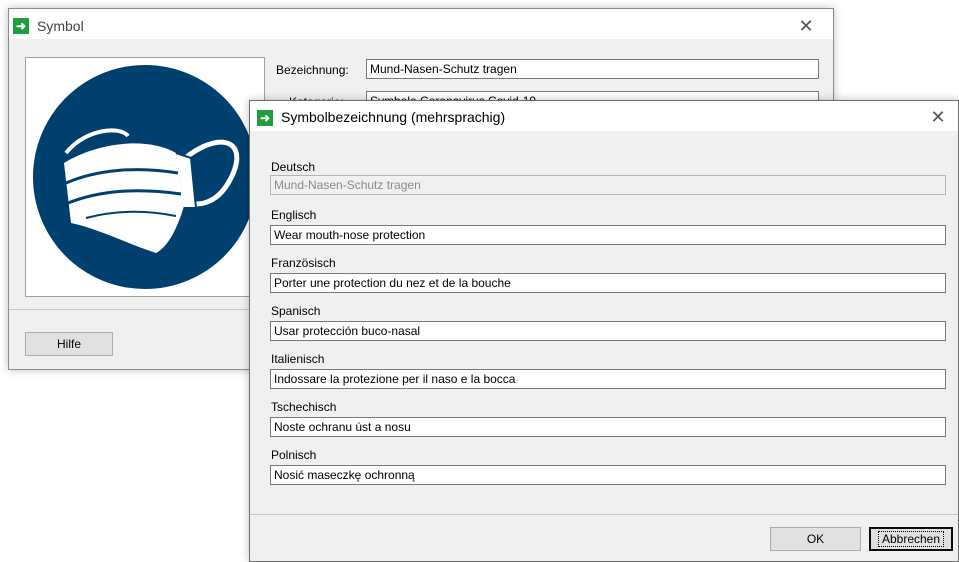 The image size is (959, 562). What do you see at coordinates (421, 24) in the screenshot?
I see `symbol-dialog-titlebar: ➜ Symbol ✕` at bounding box center [421, 24].